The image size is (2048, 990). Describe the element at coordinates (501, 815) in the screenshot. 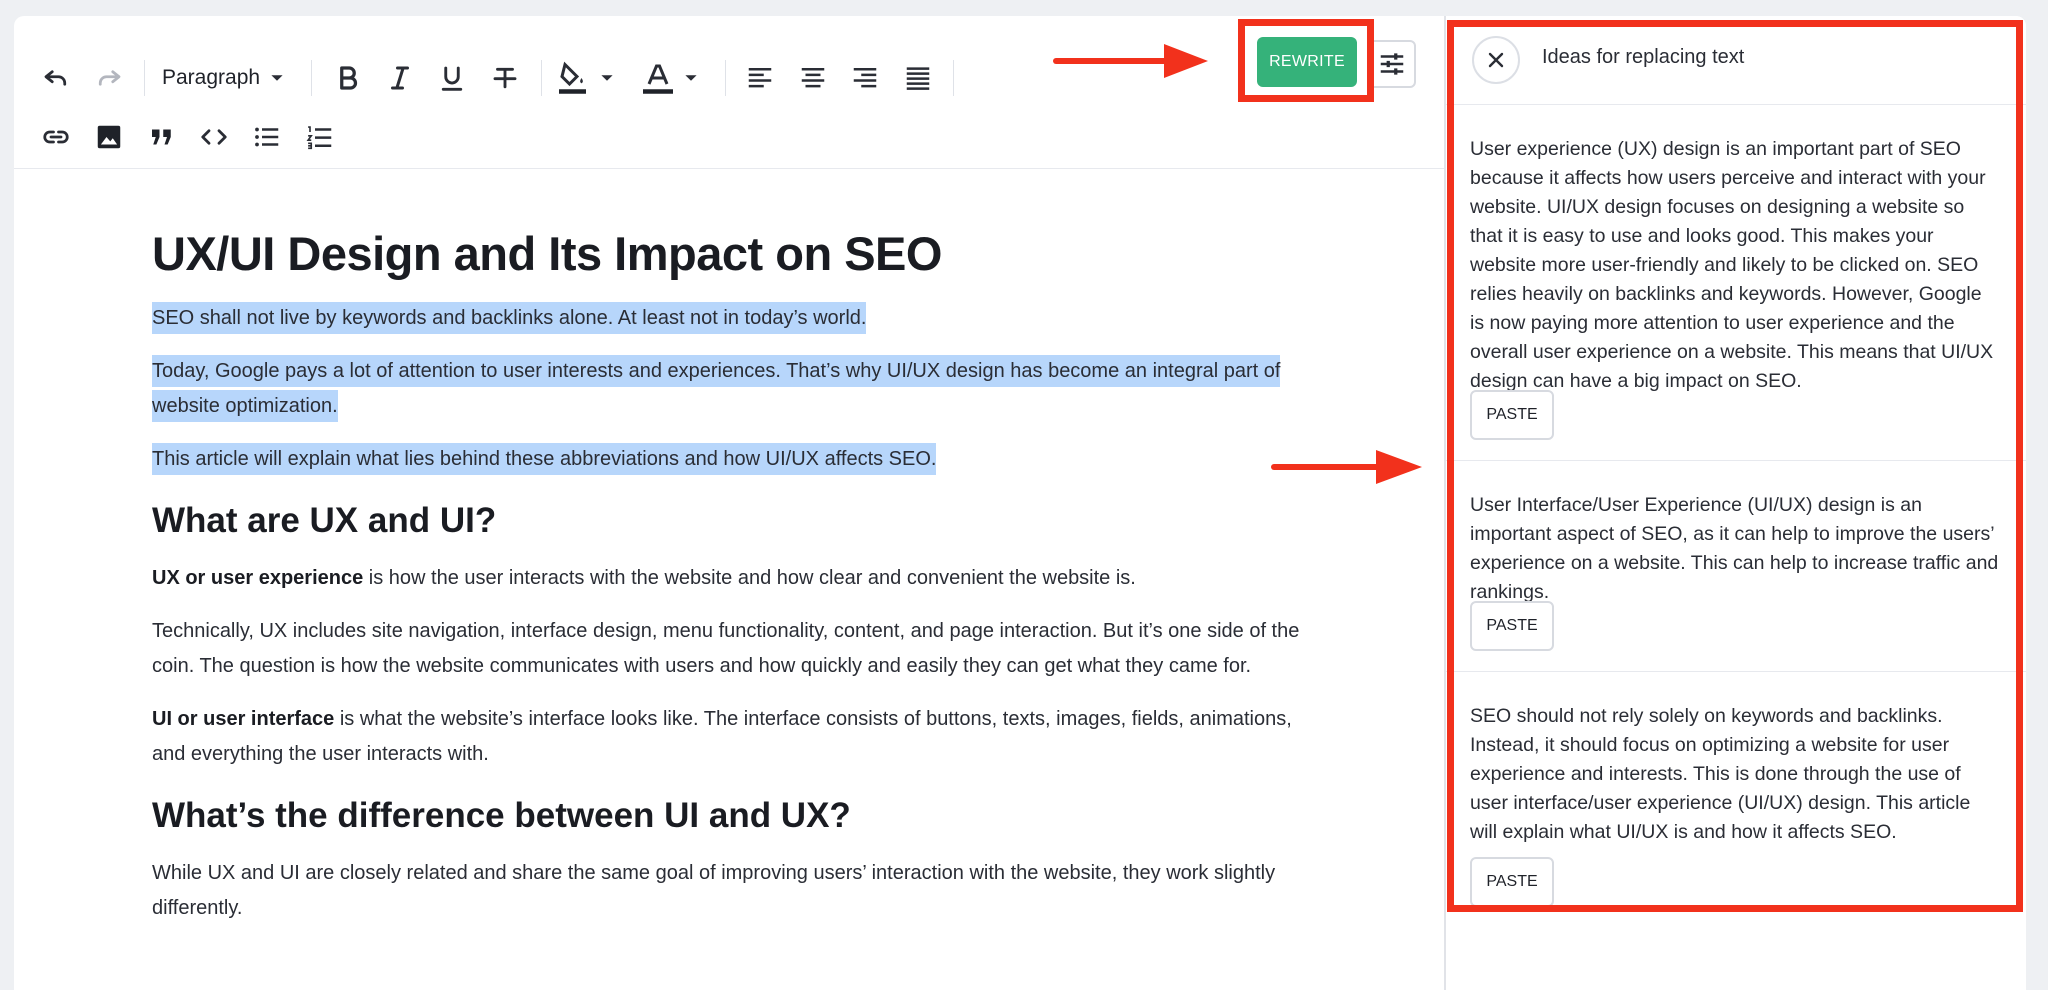

I see `section-heading: What’s the difference between UI and UX?` at that location.